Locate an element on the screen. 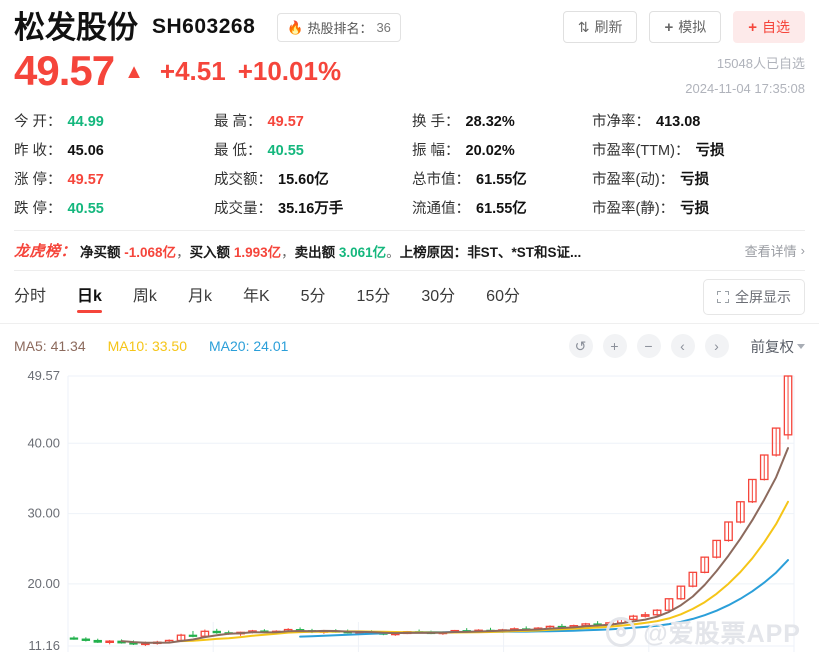  zoom-out-icon: − is located at coordinates (648, 346).